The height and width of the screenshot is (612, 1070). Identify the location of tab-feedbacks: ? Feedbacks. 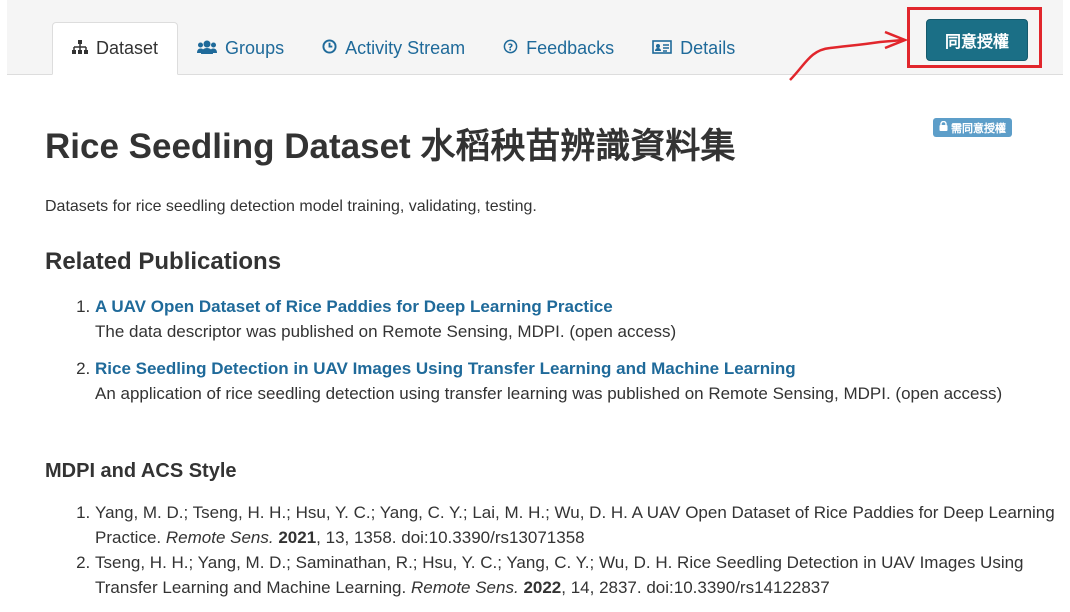
(558, 48).